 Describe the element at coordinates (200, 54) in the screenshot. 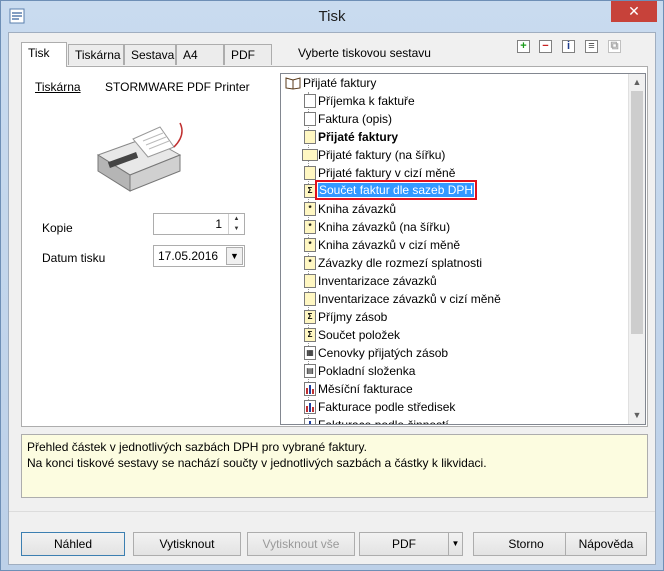

I see `tab-a4: A4` at that location.